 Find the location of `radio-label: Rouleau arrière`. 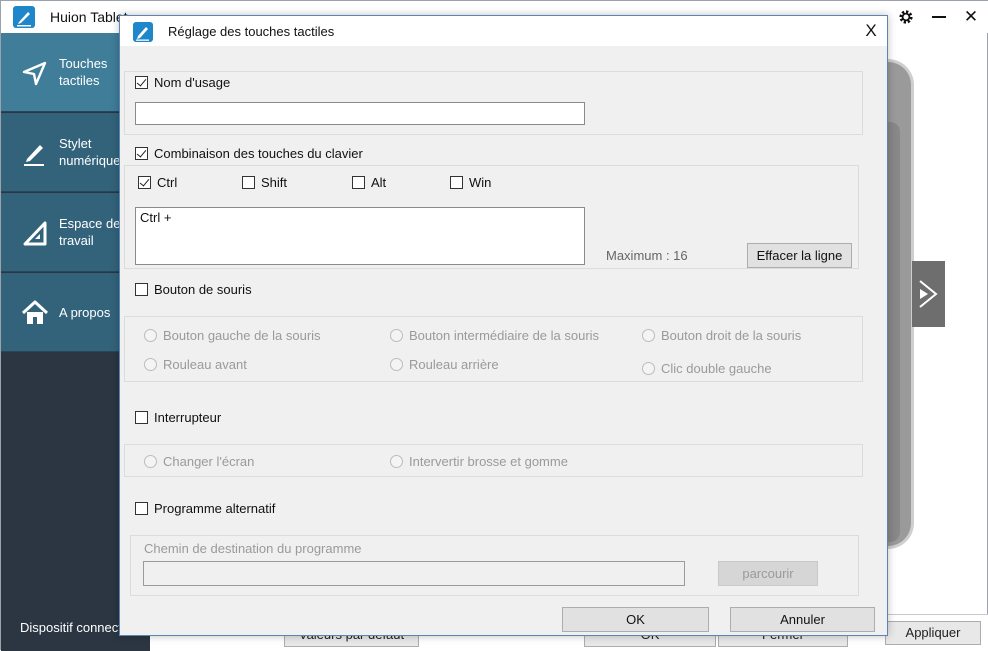

radio-label: Rouleau arrière is located at coordinates (454, 364).